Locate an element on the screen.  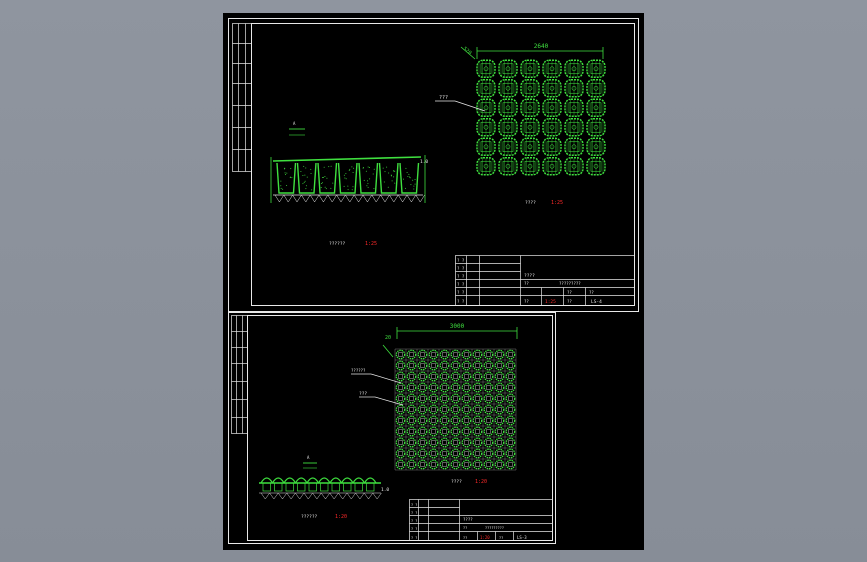
sheet-2-tb-number: LS-3 is located at coordinates (522, 537).